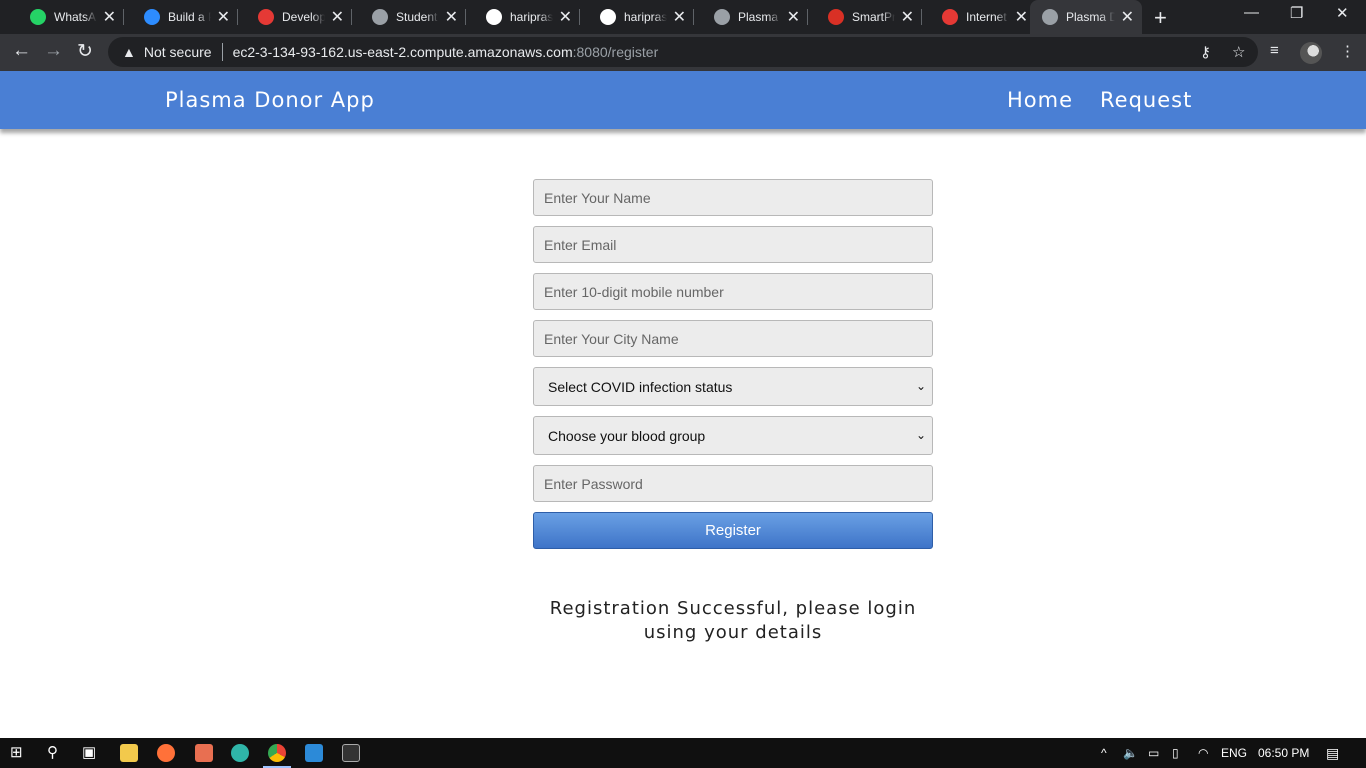  What do you see at coordinates (351, 753) in the screenshot?
I see `command-prompt-icon` at bounding box center [351, 753].